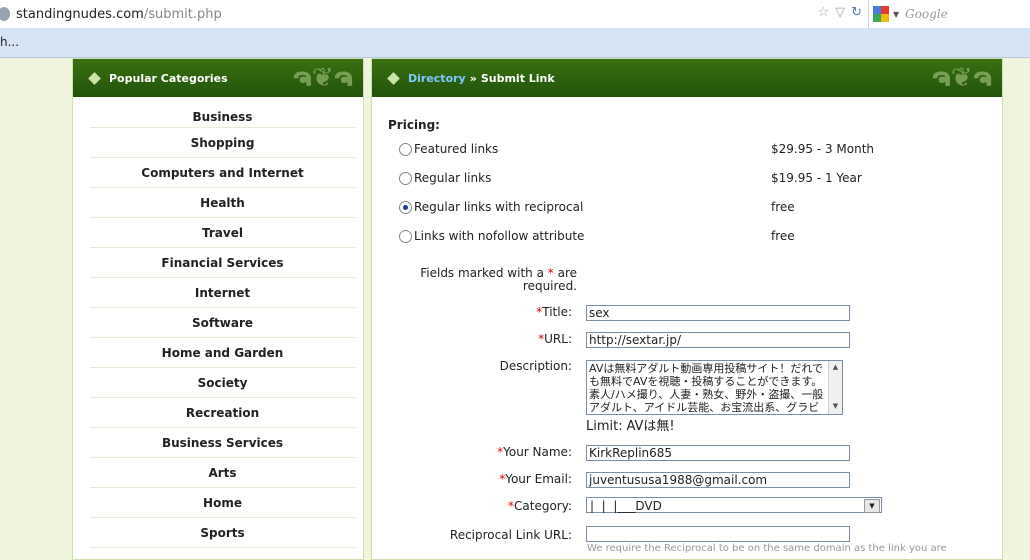  What do you see at coordinates (872, 506) in the screenshot?
I see `chevron-down-icon: ▼` at bounding box center [872, 506].